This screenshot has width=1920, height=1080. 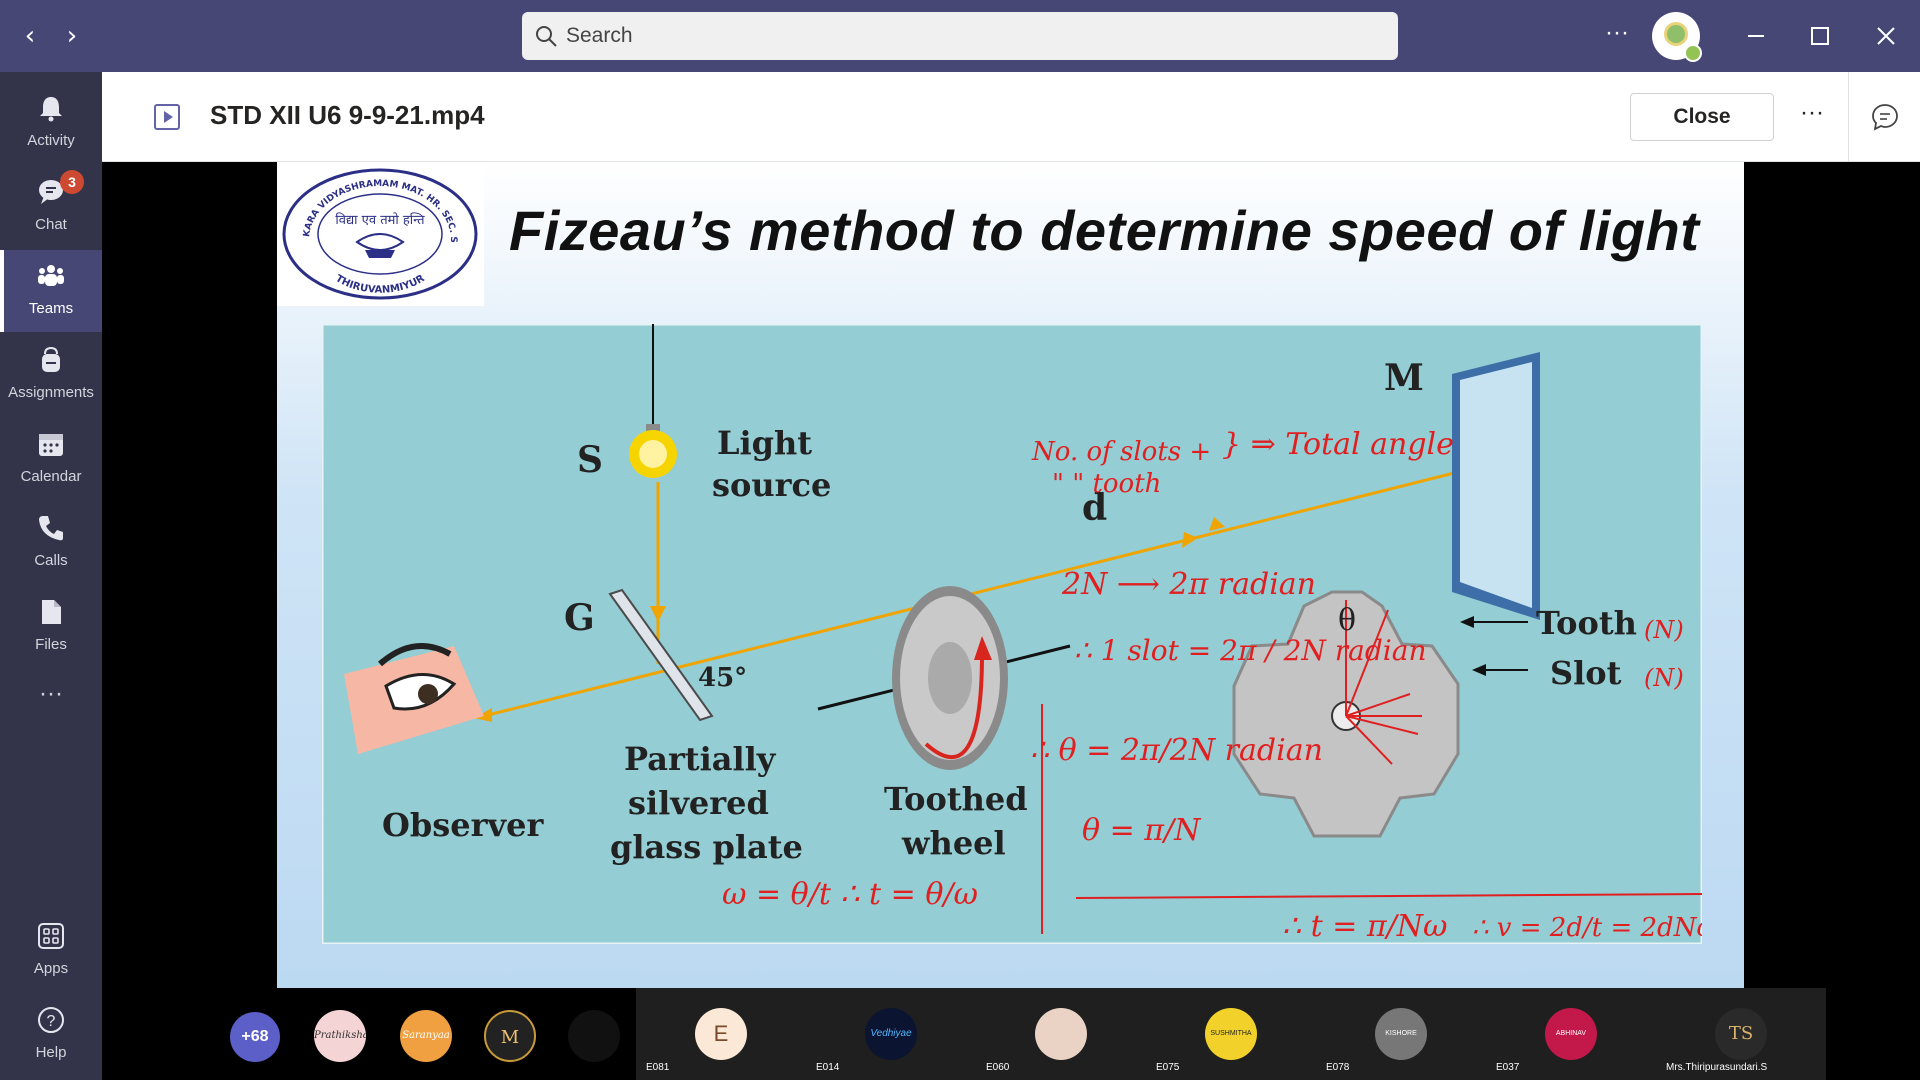 What do you see at coordinates (72, 36) in the screenshot?
I see `forward-arrow-icon: ›` at bounding box center [72, 36].